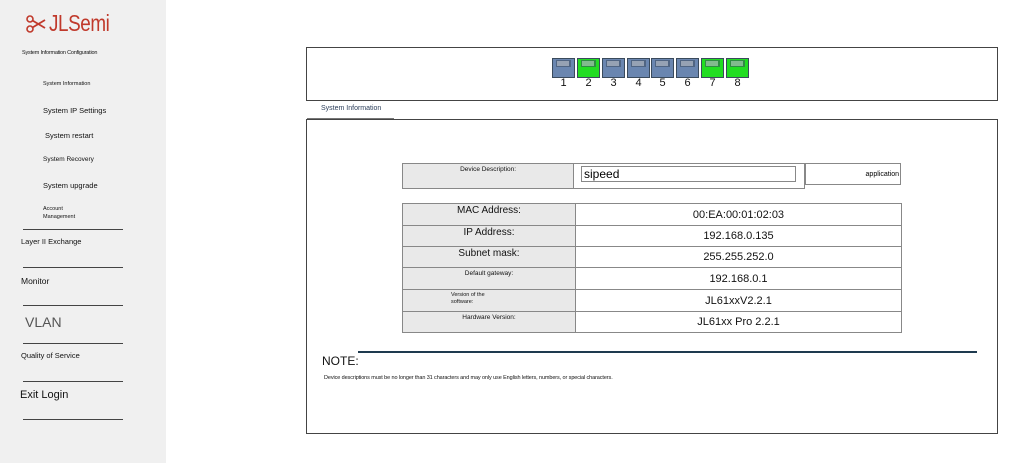  Describe the element at coordinates (36, 23) in the screenshot. I see `scissors-logo-icon` at that location.